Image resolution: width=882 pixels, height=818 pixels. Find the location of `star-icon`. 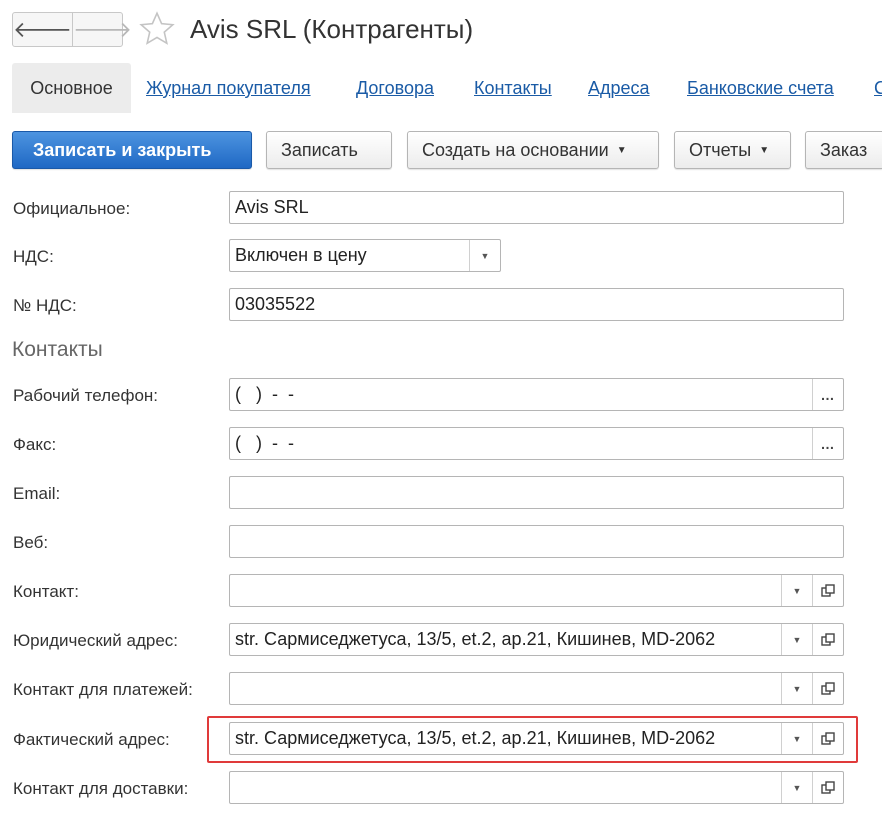

star-icon is located at coordinates (157, 29).